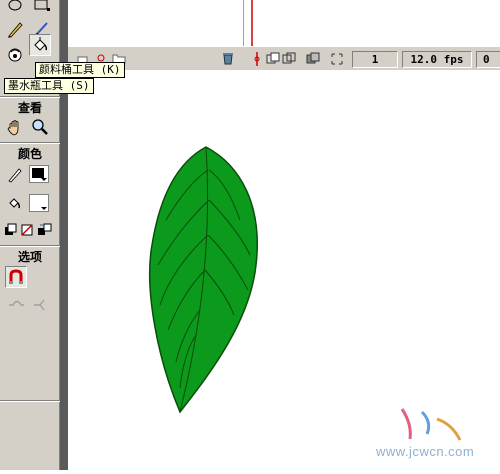  Describe the element at coordinates (40, 45) in the screenshot. I see `paint-bucket-tool-icon` at that location.